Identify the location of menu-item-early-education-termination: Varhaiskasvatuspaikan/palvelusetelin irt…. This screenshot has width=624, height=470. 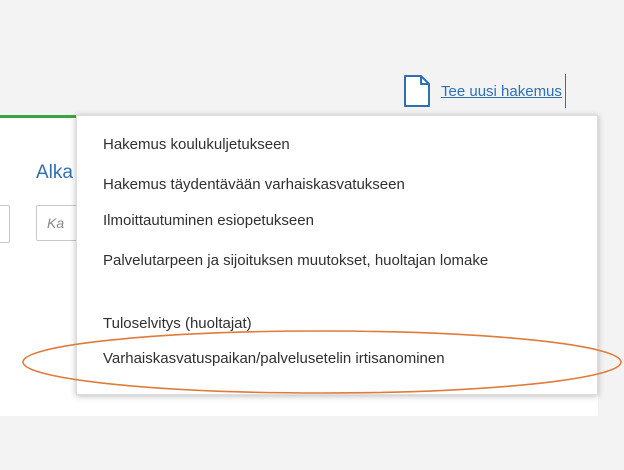
(340, 359).